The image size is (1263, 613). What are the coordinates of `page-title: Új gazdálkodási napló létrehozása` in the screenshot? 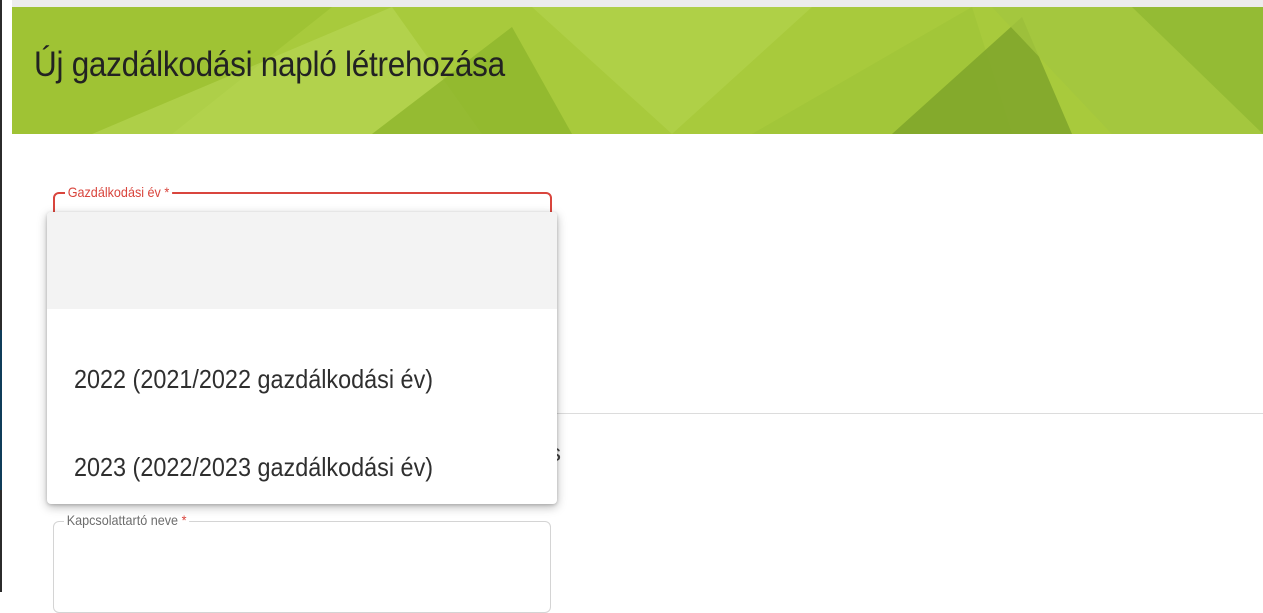 It's located at (269, 64).